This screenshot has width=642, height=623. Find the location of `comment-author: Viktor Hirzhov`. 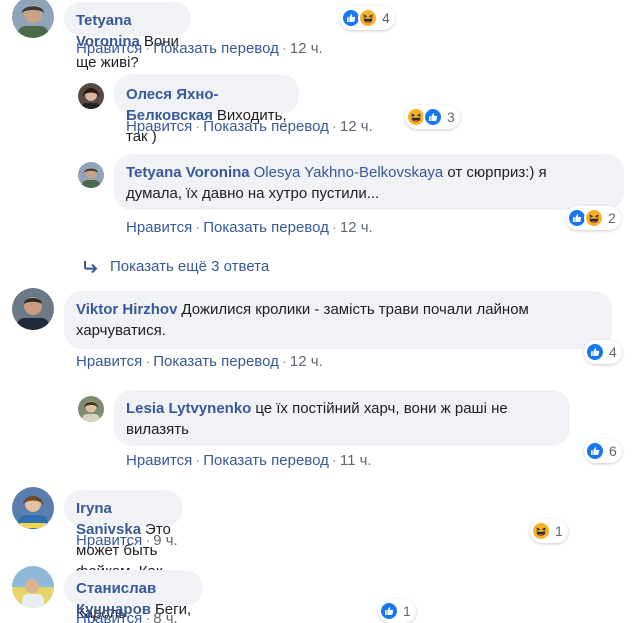

comment-author: Viktor Hirzhov is located at coordinates (126, 309).